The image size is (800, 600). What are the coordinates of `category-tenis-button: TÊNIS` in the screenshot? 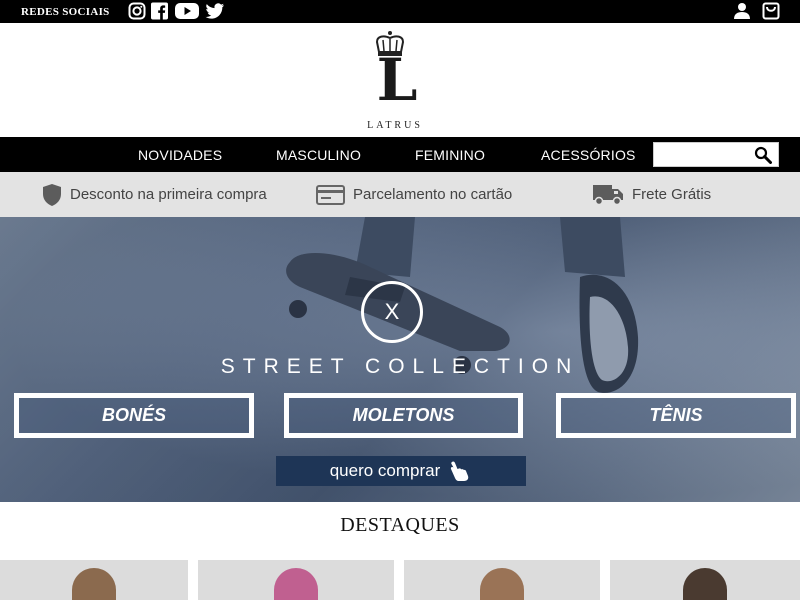 It's located at (676, 415).